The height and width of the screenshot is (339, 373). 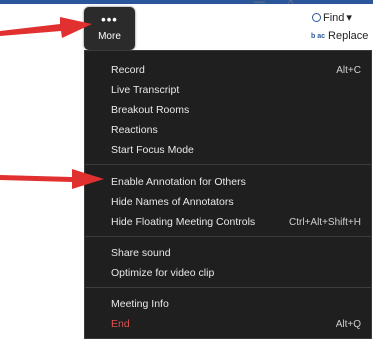 What do you see at coordinates (236, 304) in the screenshot?
I see `menu-item-meeting-info: Meeting Info` at bounding box center [236, 304].